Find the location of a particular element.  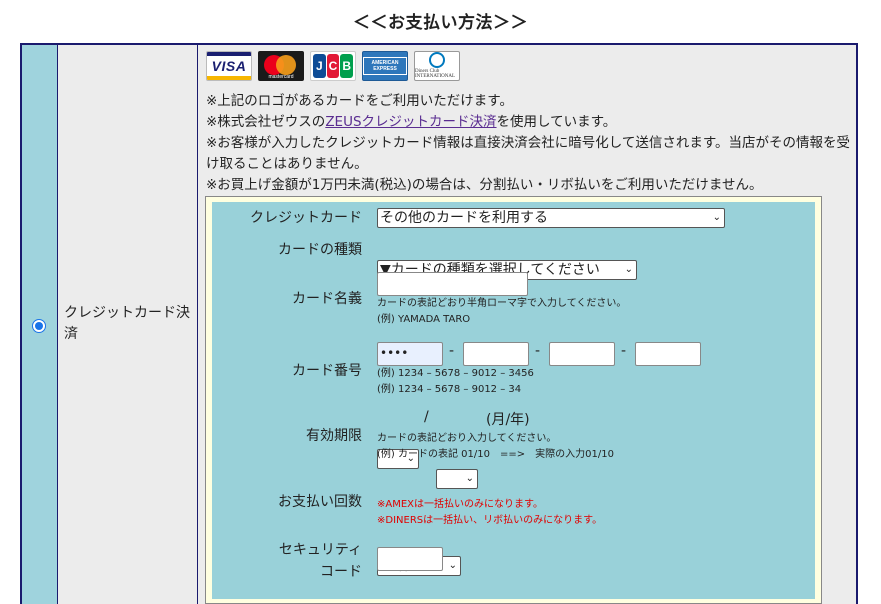

card-name-label: カード名義 is located at coordinates (327, 299).